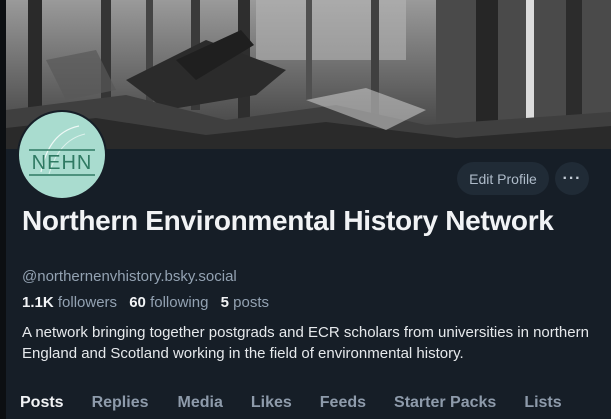  I want to click on followers-count: 1.1K, so click(38, 302).